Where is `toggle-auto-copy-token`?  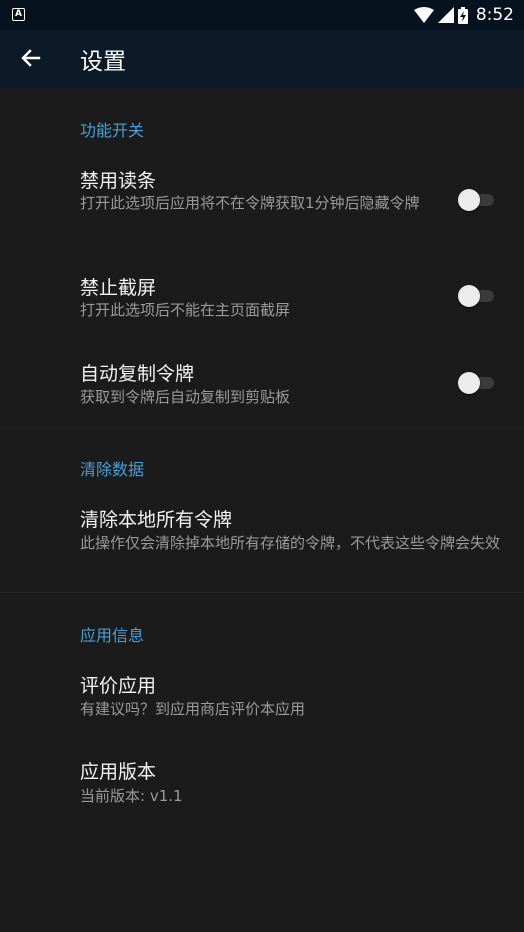
toggle-auto-copy-token is located at coordinates (478, 383).